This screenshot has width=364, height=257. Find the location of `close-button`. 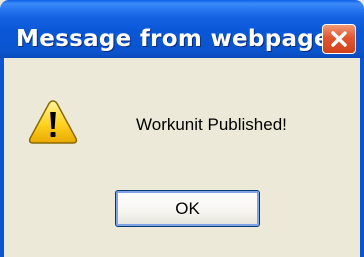

close-button is located at coordinates (339, 39).